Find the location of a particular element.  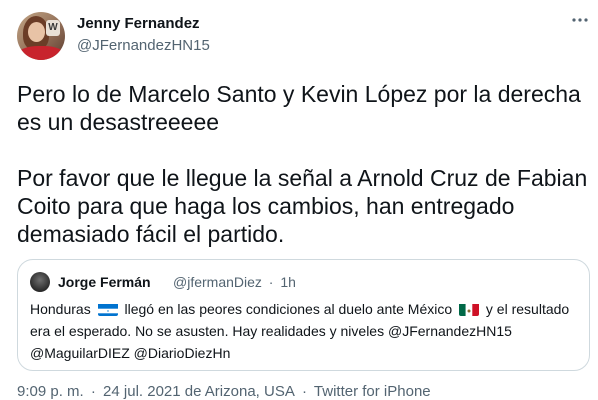

avatar: W is located at coordinates (41, 36).